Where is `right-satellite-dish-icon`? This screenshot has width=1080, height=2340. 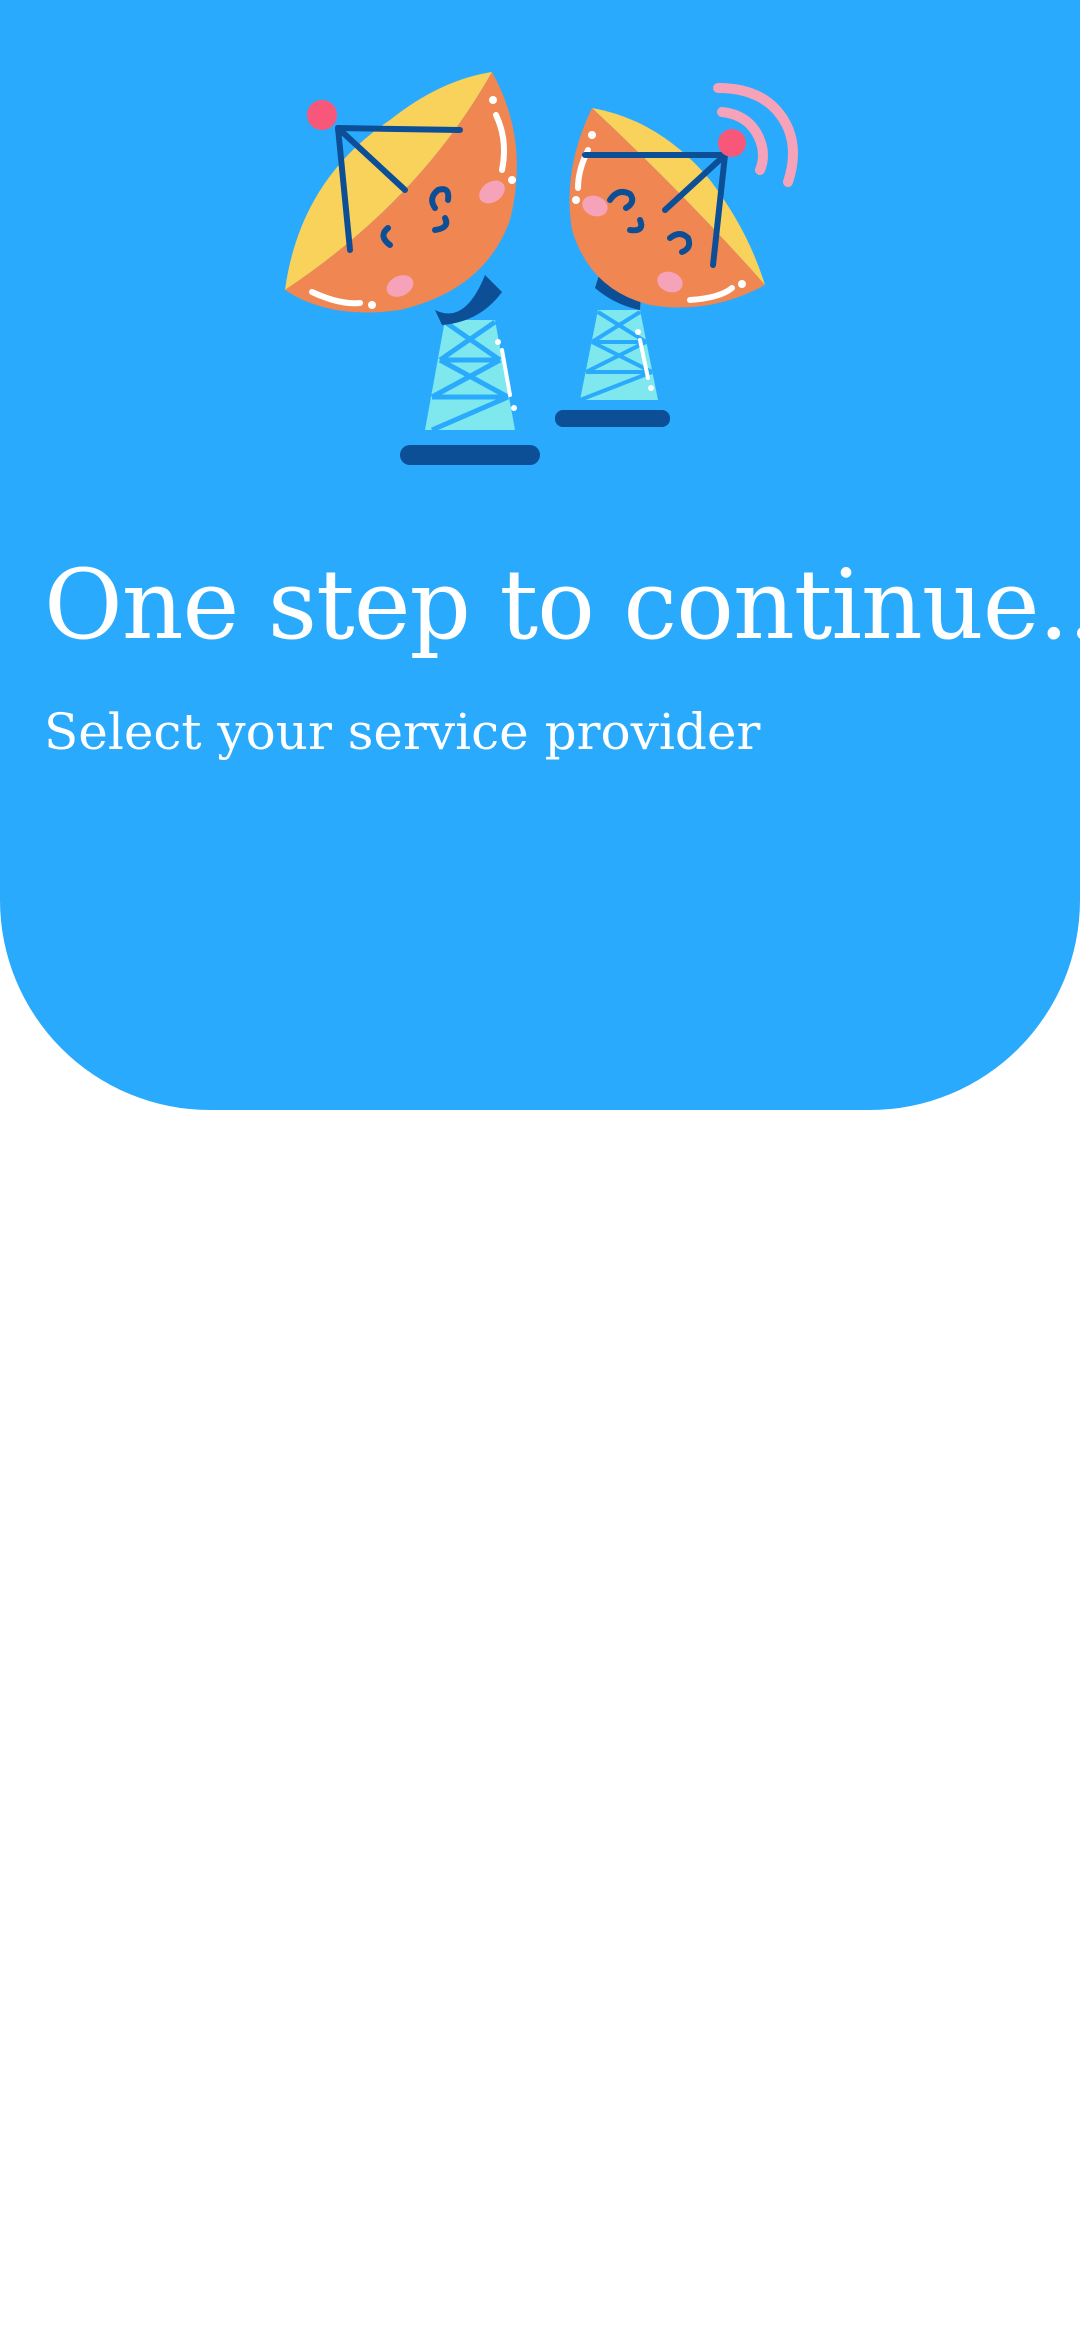 right-satellite-dish-icon is located at coordinates (676, 255).